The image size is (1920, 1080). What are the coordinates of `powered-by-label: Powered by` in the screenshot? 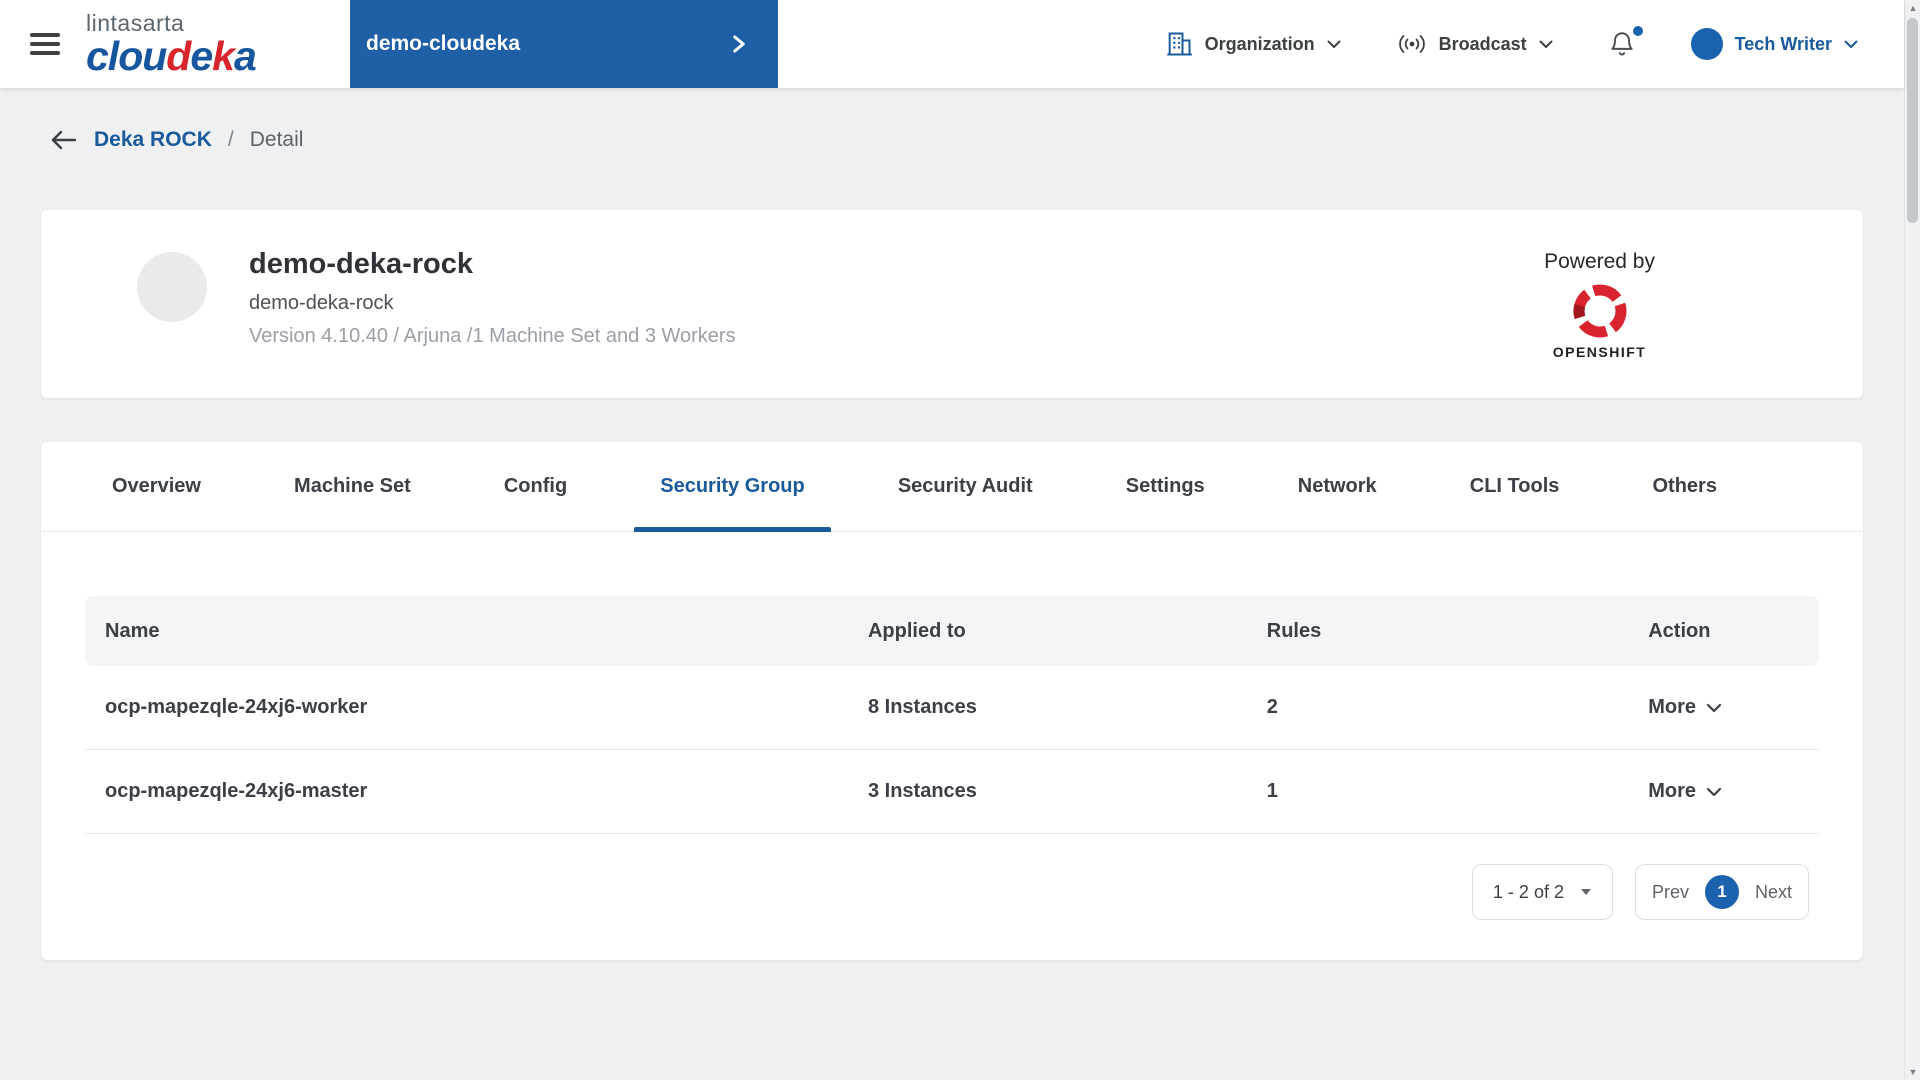 It's located at (1599, 261).